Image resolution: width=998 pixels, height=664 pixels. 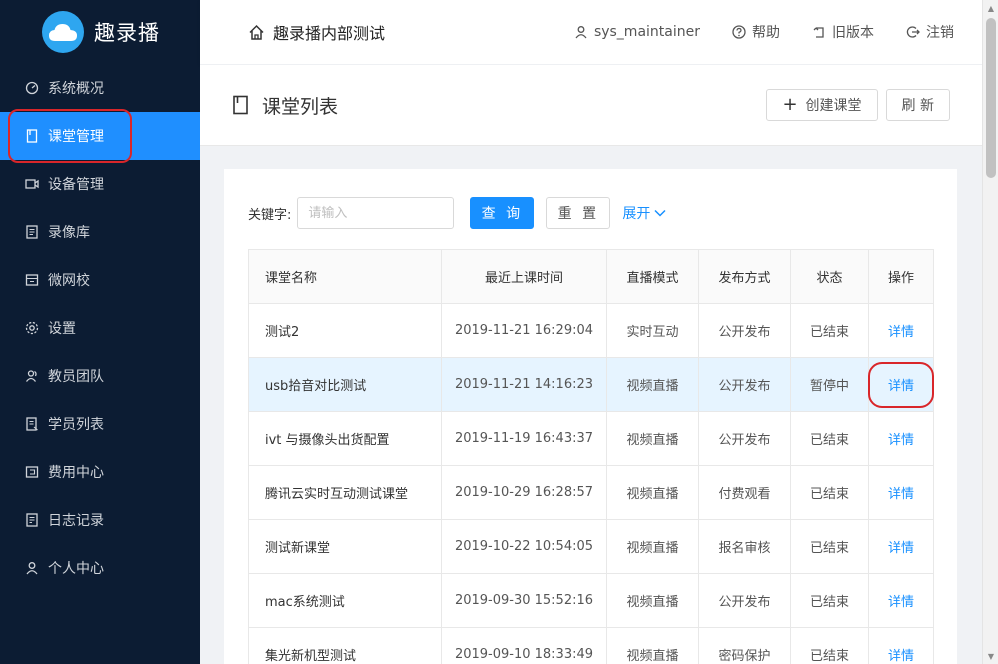 What do you see at coordinates (744, 645) in the screenshot?
I see `cell-publish: 密码保护` at bounding box center [744, 645].